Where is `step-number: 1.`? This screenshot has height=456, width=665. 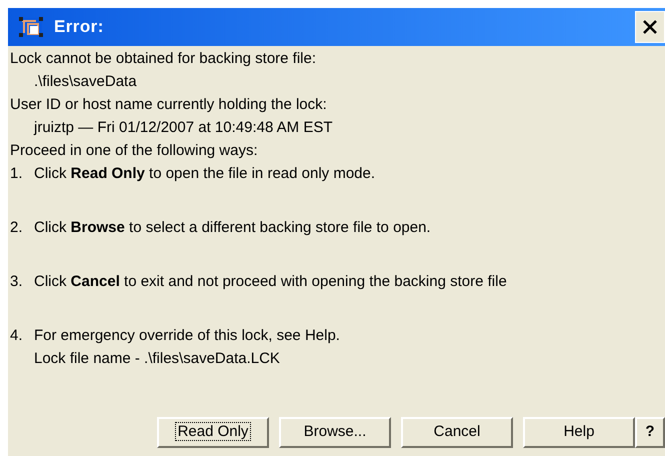
step-number: 1. is located at coordinates (17, 174).